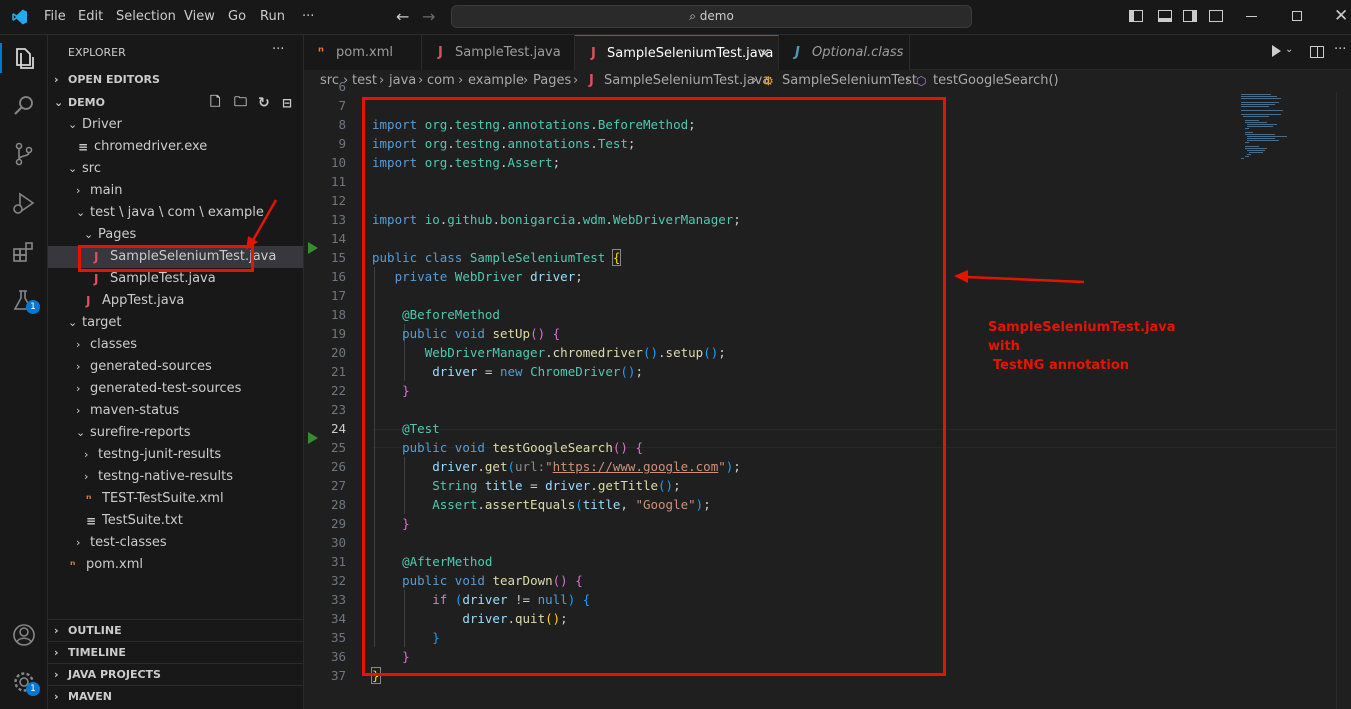  Describe the element at coordinates (24, 106) in the screenshot. I see `search-icon` at that location.